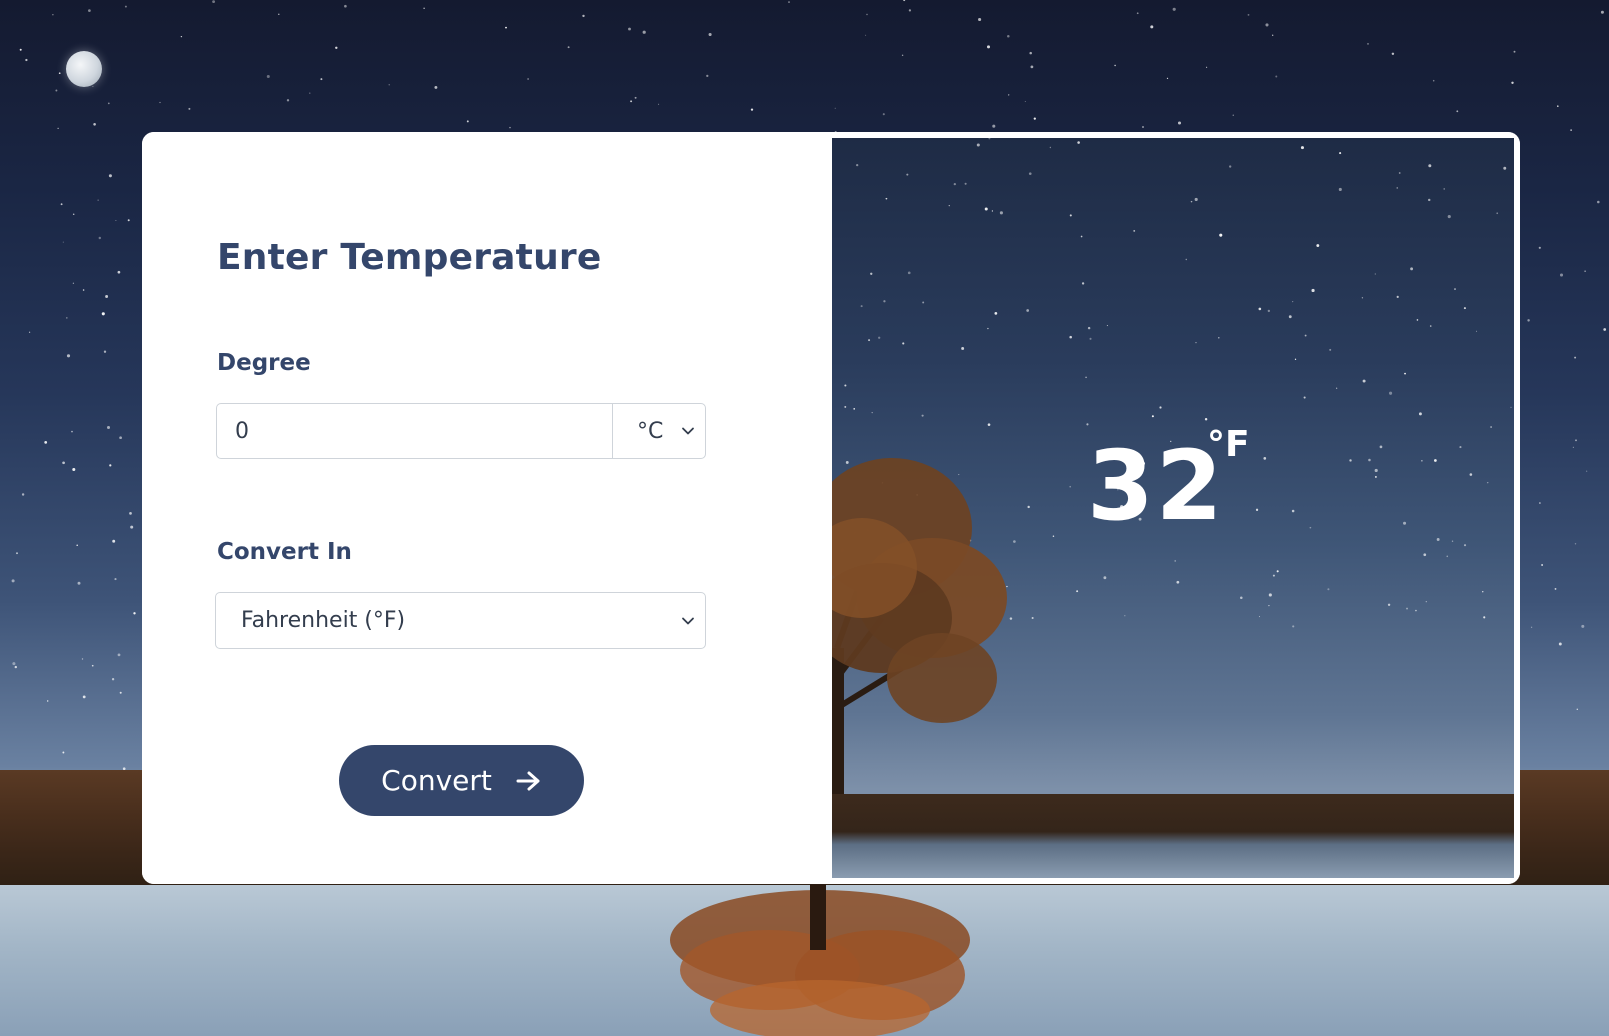 The width and height of the screenshot is (1609, 1036). What do you see at coordinates (820, 958) in the screenshot?
I see `tree-reflection-decoration` at bounding box center [820, 958].